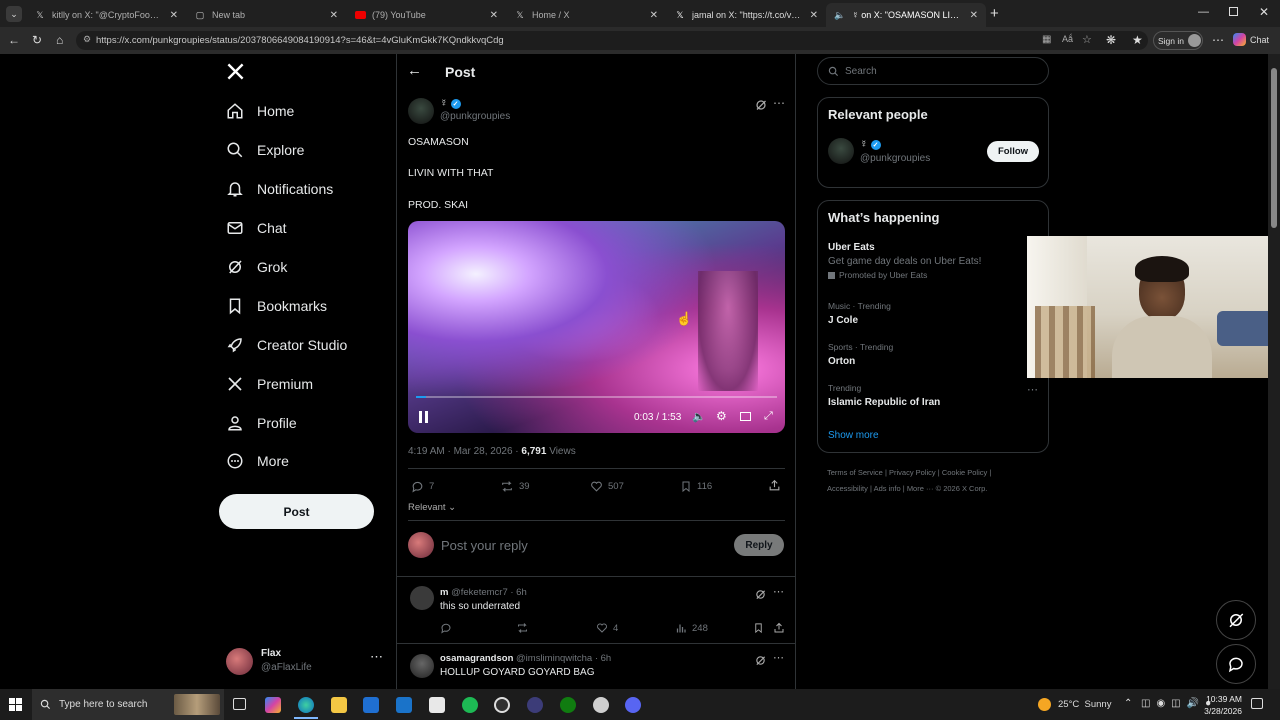 Image resolution: width=1280 pixels, height=720 pixels. What do you see at coordinates (607, 486) in the screenshot?
I see `like-stat: 507` at bounding box center [607, 486].